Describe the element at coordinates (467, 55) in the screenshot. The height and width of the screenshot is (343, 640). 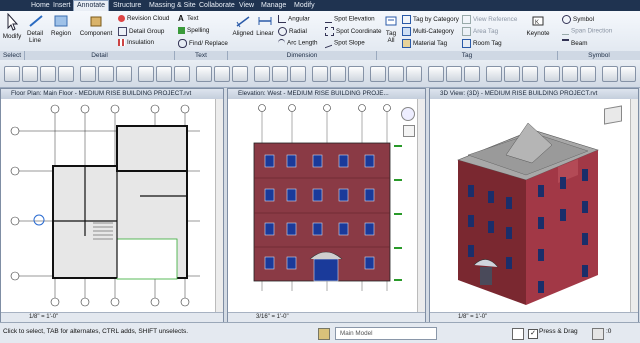
I see `group-title-tag: Tag` at that location.